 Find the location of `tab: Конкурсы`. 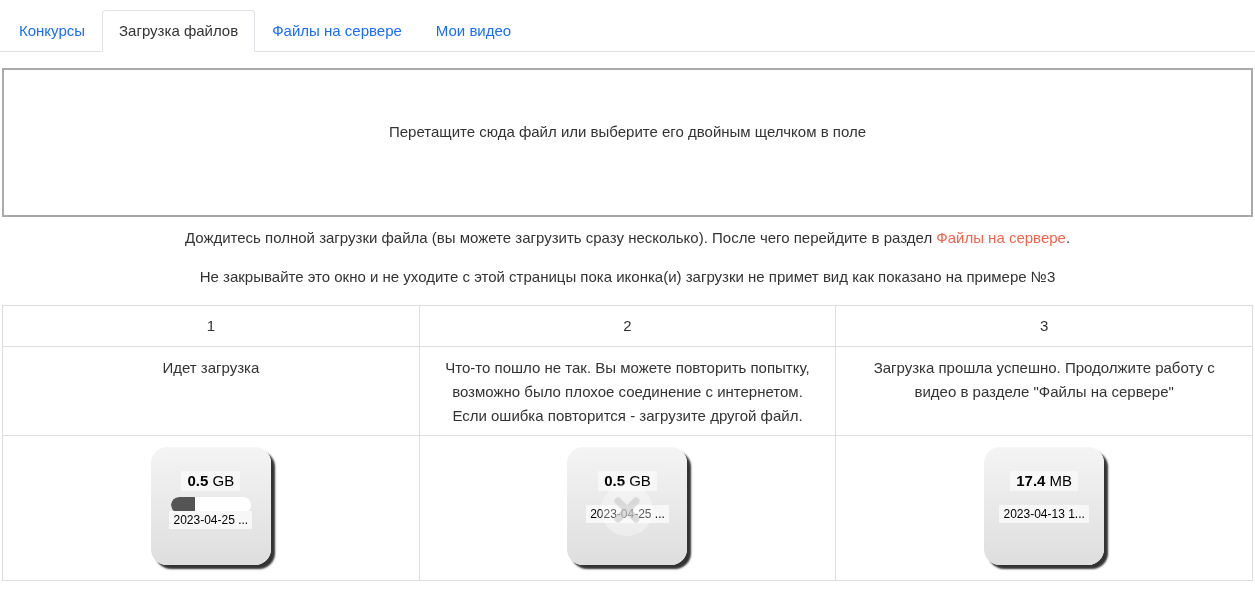

tab: Конкурсы is located at coordinates (52, 31).